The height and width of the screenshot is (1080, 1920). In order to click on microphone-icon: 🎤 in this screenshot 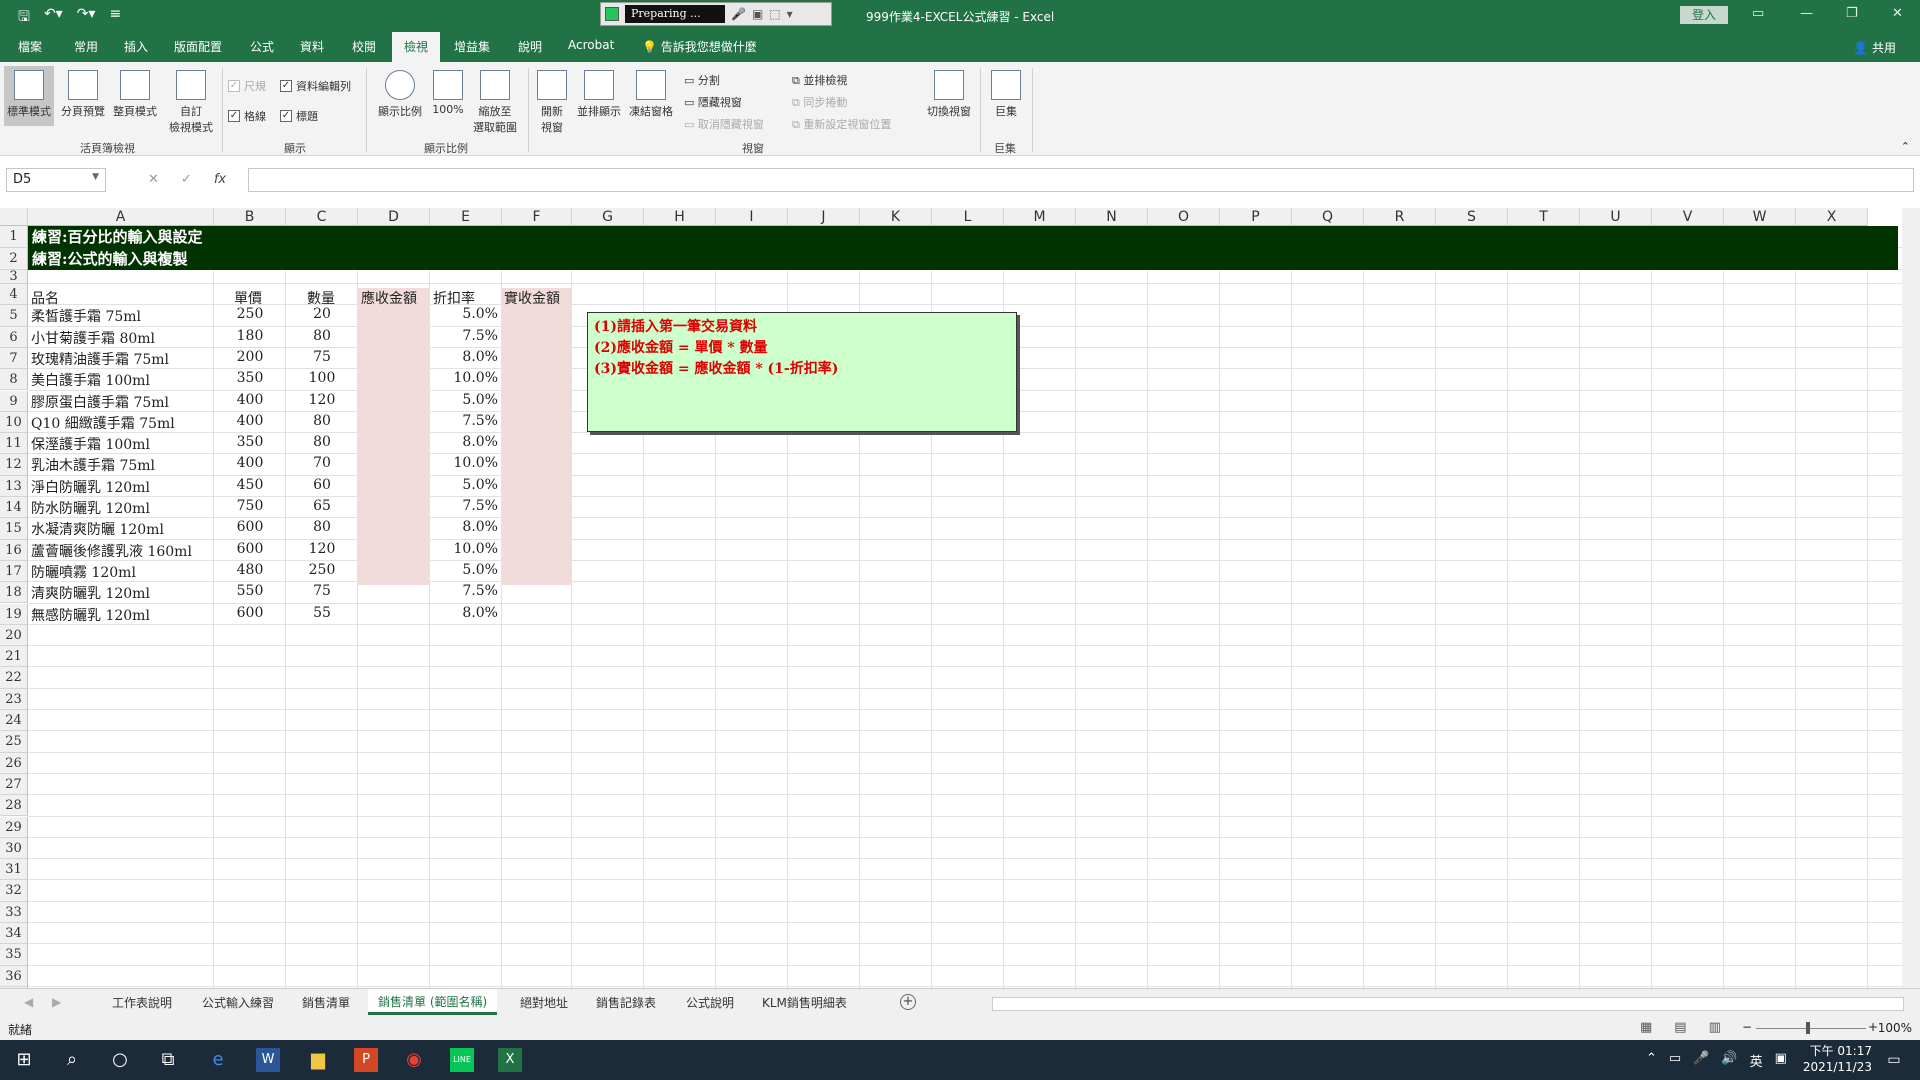, I will do `click(738, 14)`.